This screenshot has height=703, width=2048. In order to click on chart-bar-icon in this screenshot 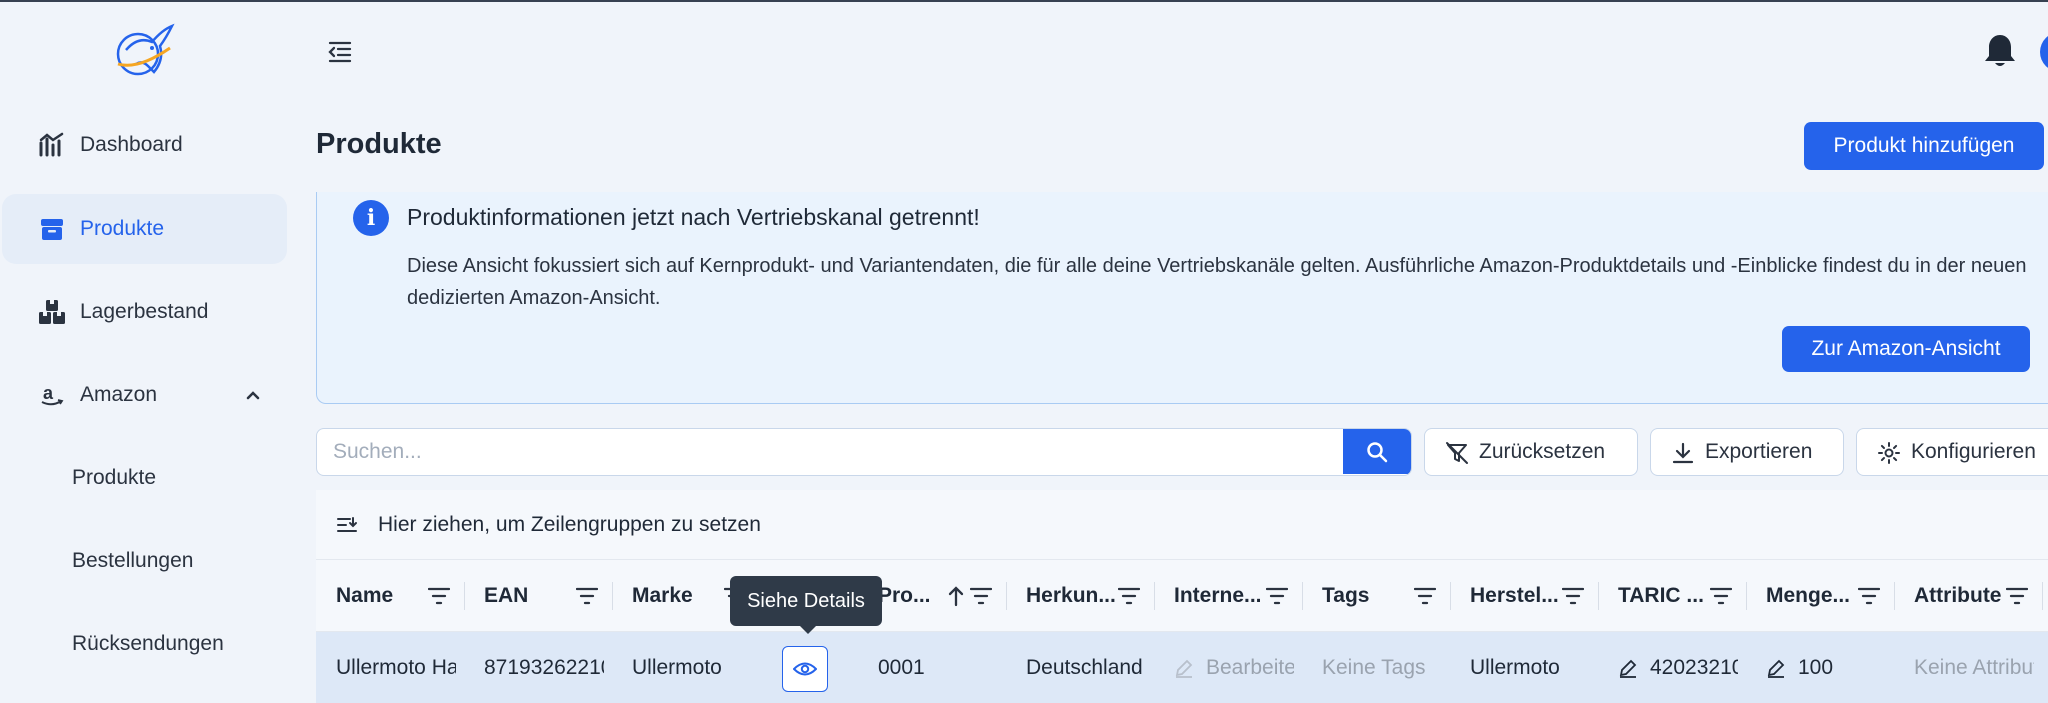, I will do `click(52, 145)`.